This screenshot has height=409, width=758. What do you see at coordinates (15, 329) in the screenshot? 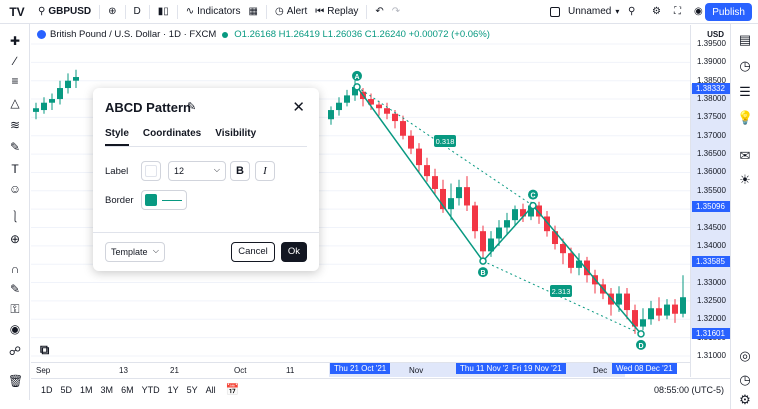
I see `eye-icon: ◉` at bounding box center [15, 329].